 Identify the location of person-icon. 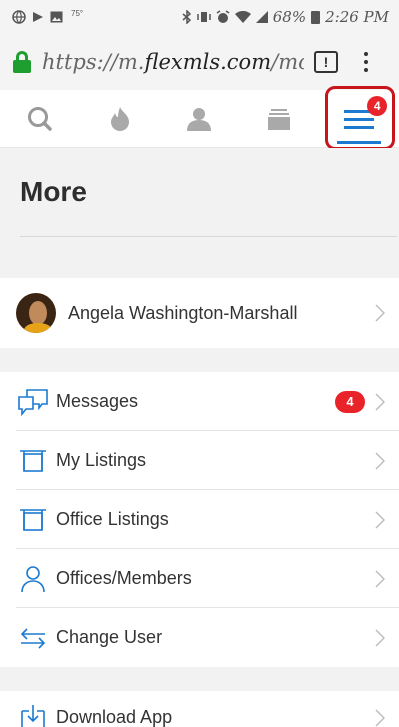
(199, 119).